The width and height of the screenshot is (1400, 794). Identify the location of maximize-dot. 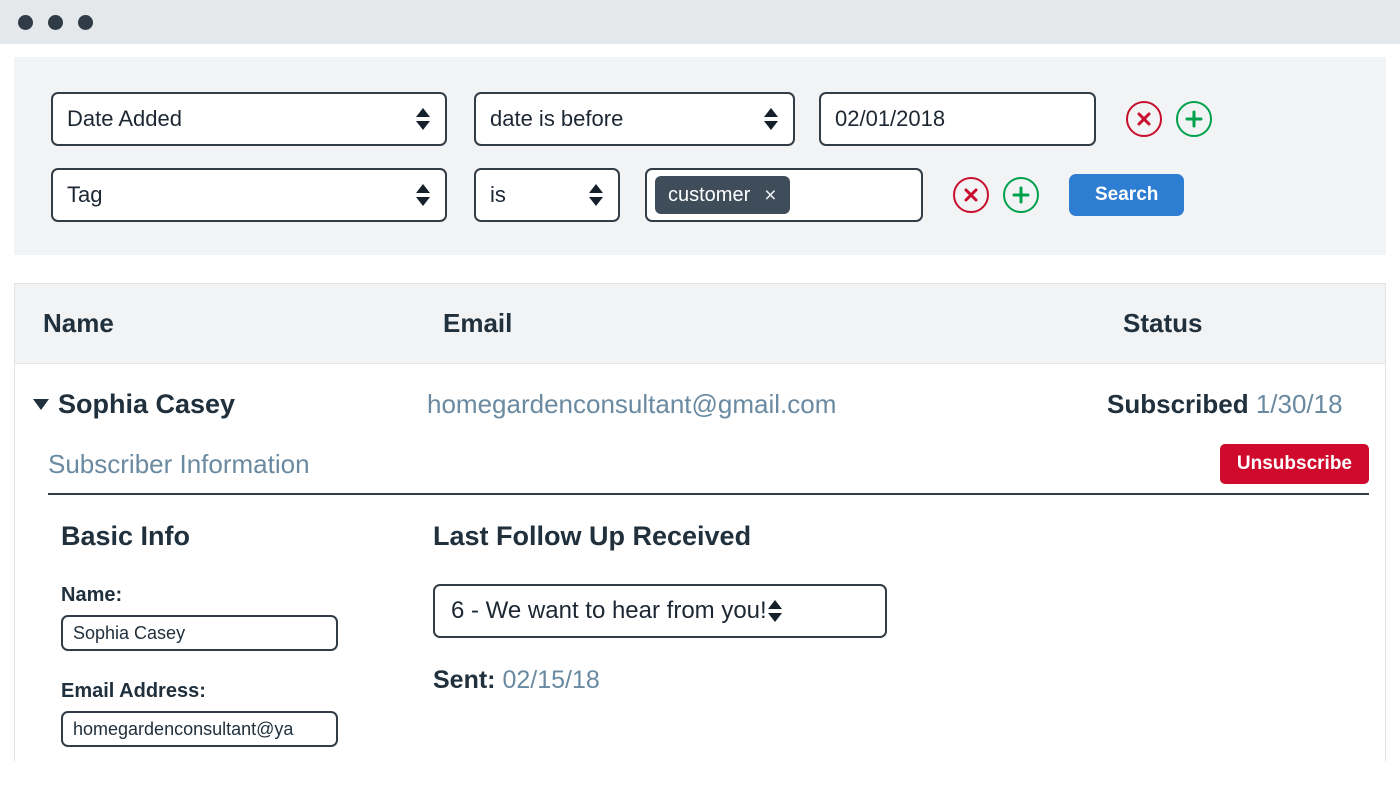
(85, 22).